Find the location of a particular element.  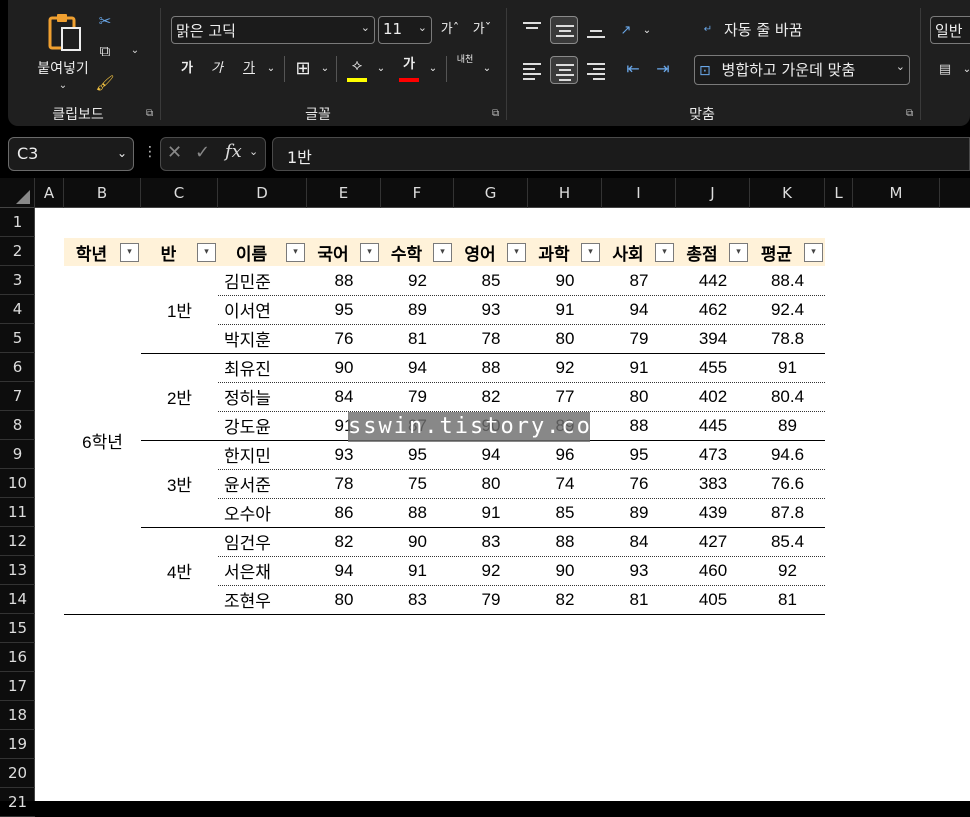

score-cell: 74 is located at coordinates (565, 483).